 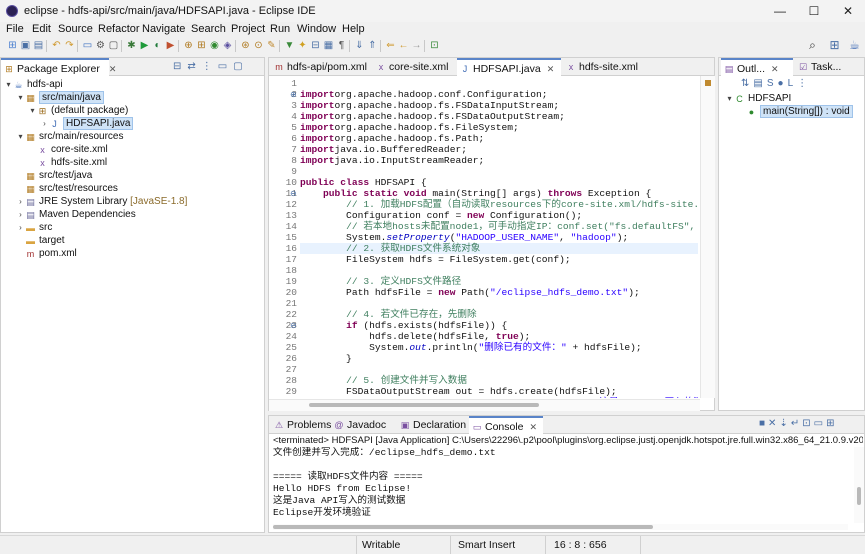 What do you see at coordinates (499, 182) in the screenshot?
I see `code-line: public class HDFSAPI {` at bounding box center [499, 182].